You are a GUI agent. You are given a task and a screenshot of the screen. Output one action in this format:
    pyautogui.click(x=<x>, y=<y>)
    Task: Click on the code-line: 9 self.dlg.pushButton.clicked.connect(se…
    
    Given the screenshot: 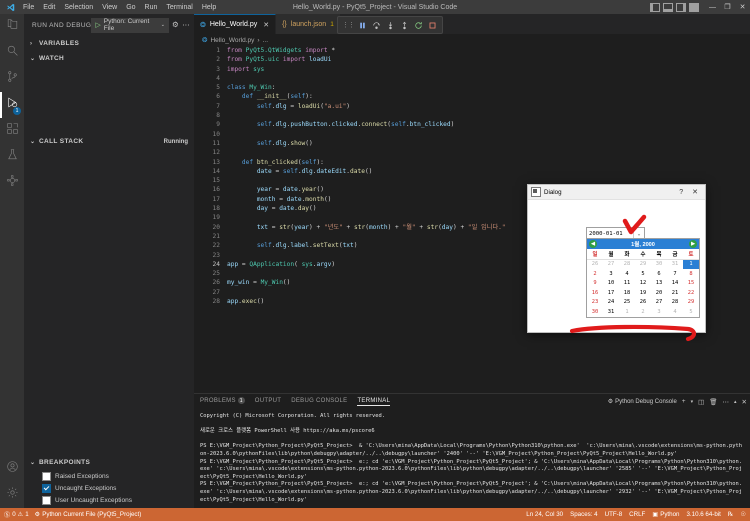 What is the action you would take?
    pyautogui.click(x=472, y=124)
    